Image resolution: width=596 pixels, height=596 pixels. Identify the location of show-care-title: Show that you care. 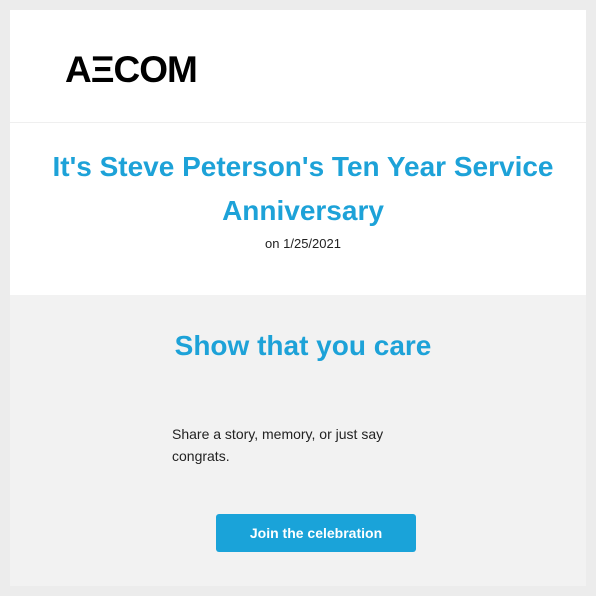
(303, 345).